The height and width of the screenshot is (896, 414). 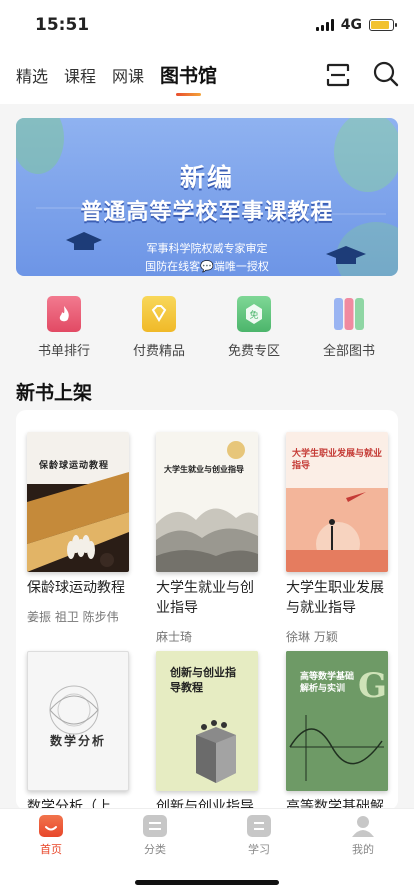 I want to click on svg-text: 免, so click(x=253, y=315).